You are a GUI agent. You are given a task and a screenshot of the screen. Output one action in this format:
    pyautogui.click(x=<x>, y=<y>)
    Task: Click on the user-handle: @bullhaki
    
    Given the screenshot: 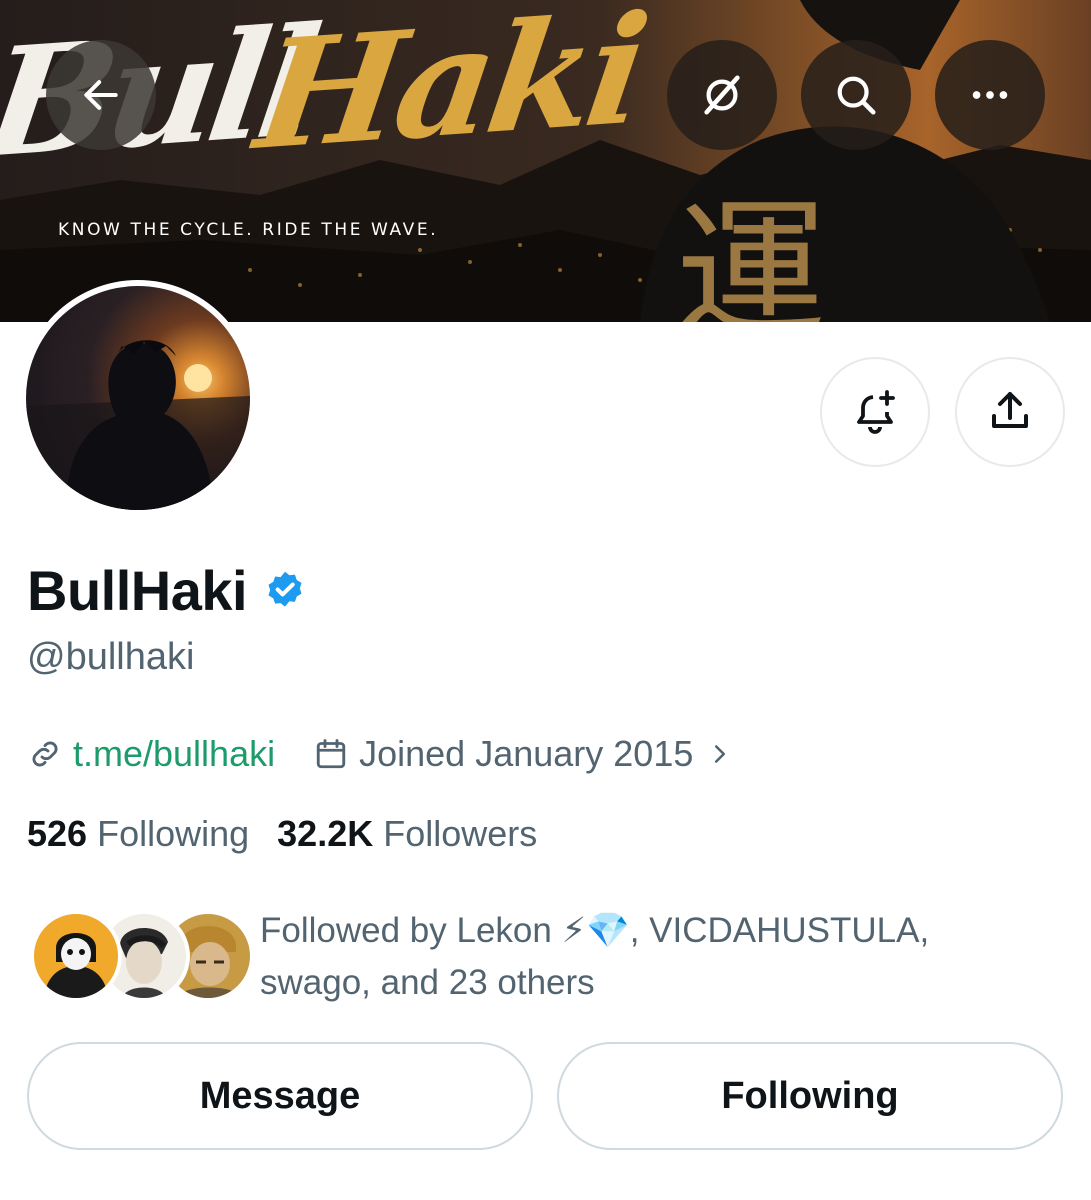 What is the action you would take?
    pyautogui.click(x=111, y=657)
    